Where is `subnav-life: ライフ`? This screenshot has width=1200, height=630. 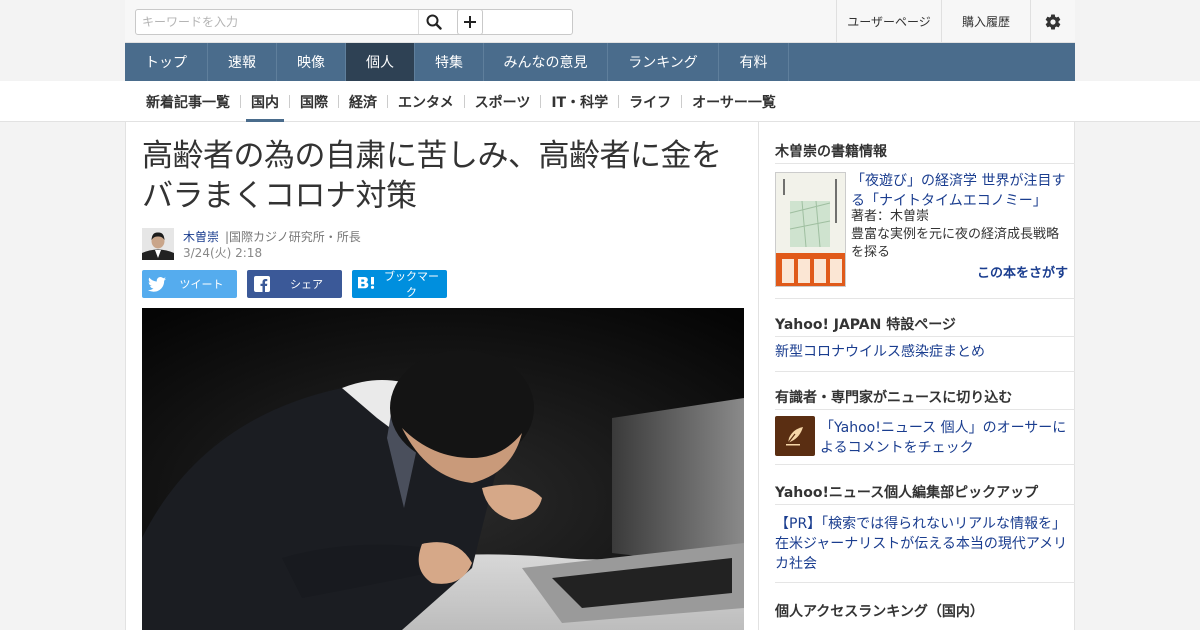 subnav-life: ライフ is located at coordinates (650, 101).